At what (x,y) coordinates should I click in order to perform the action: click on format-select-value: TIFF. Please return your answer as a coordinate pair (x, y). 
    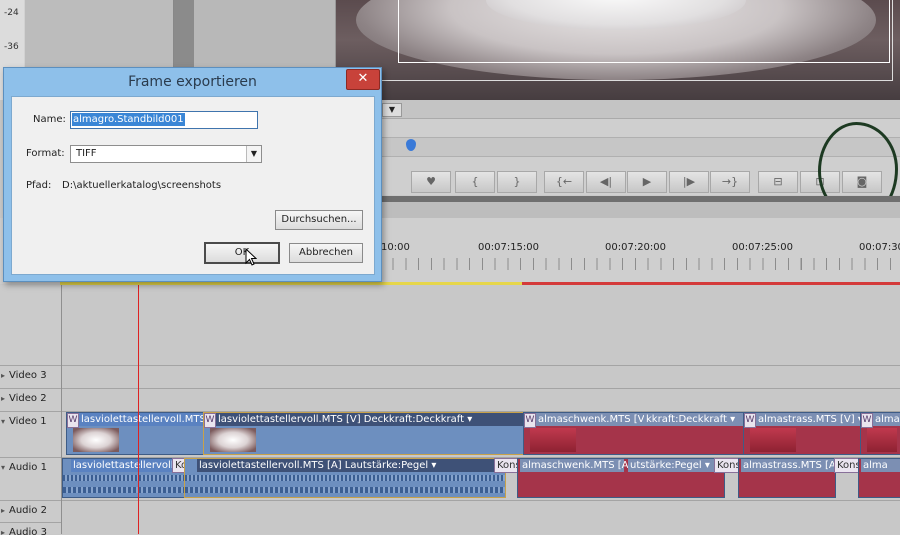
    Looking at the image, I should click on (86, 153).